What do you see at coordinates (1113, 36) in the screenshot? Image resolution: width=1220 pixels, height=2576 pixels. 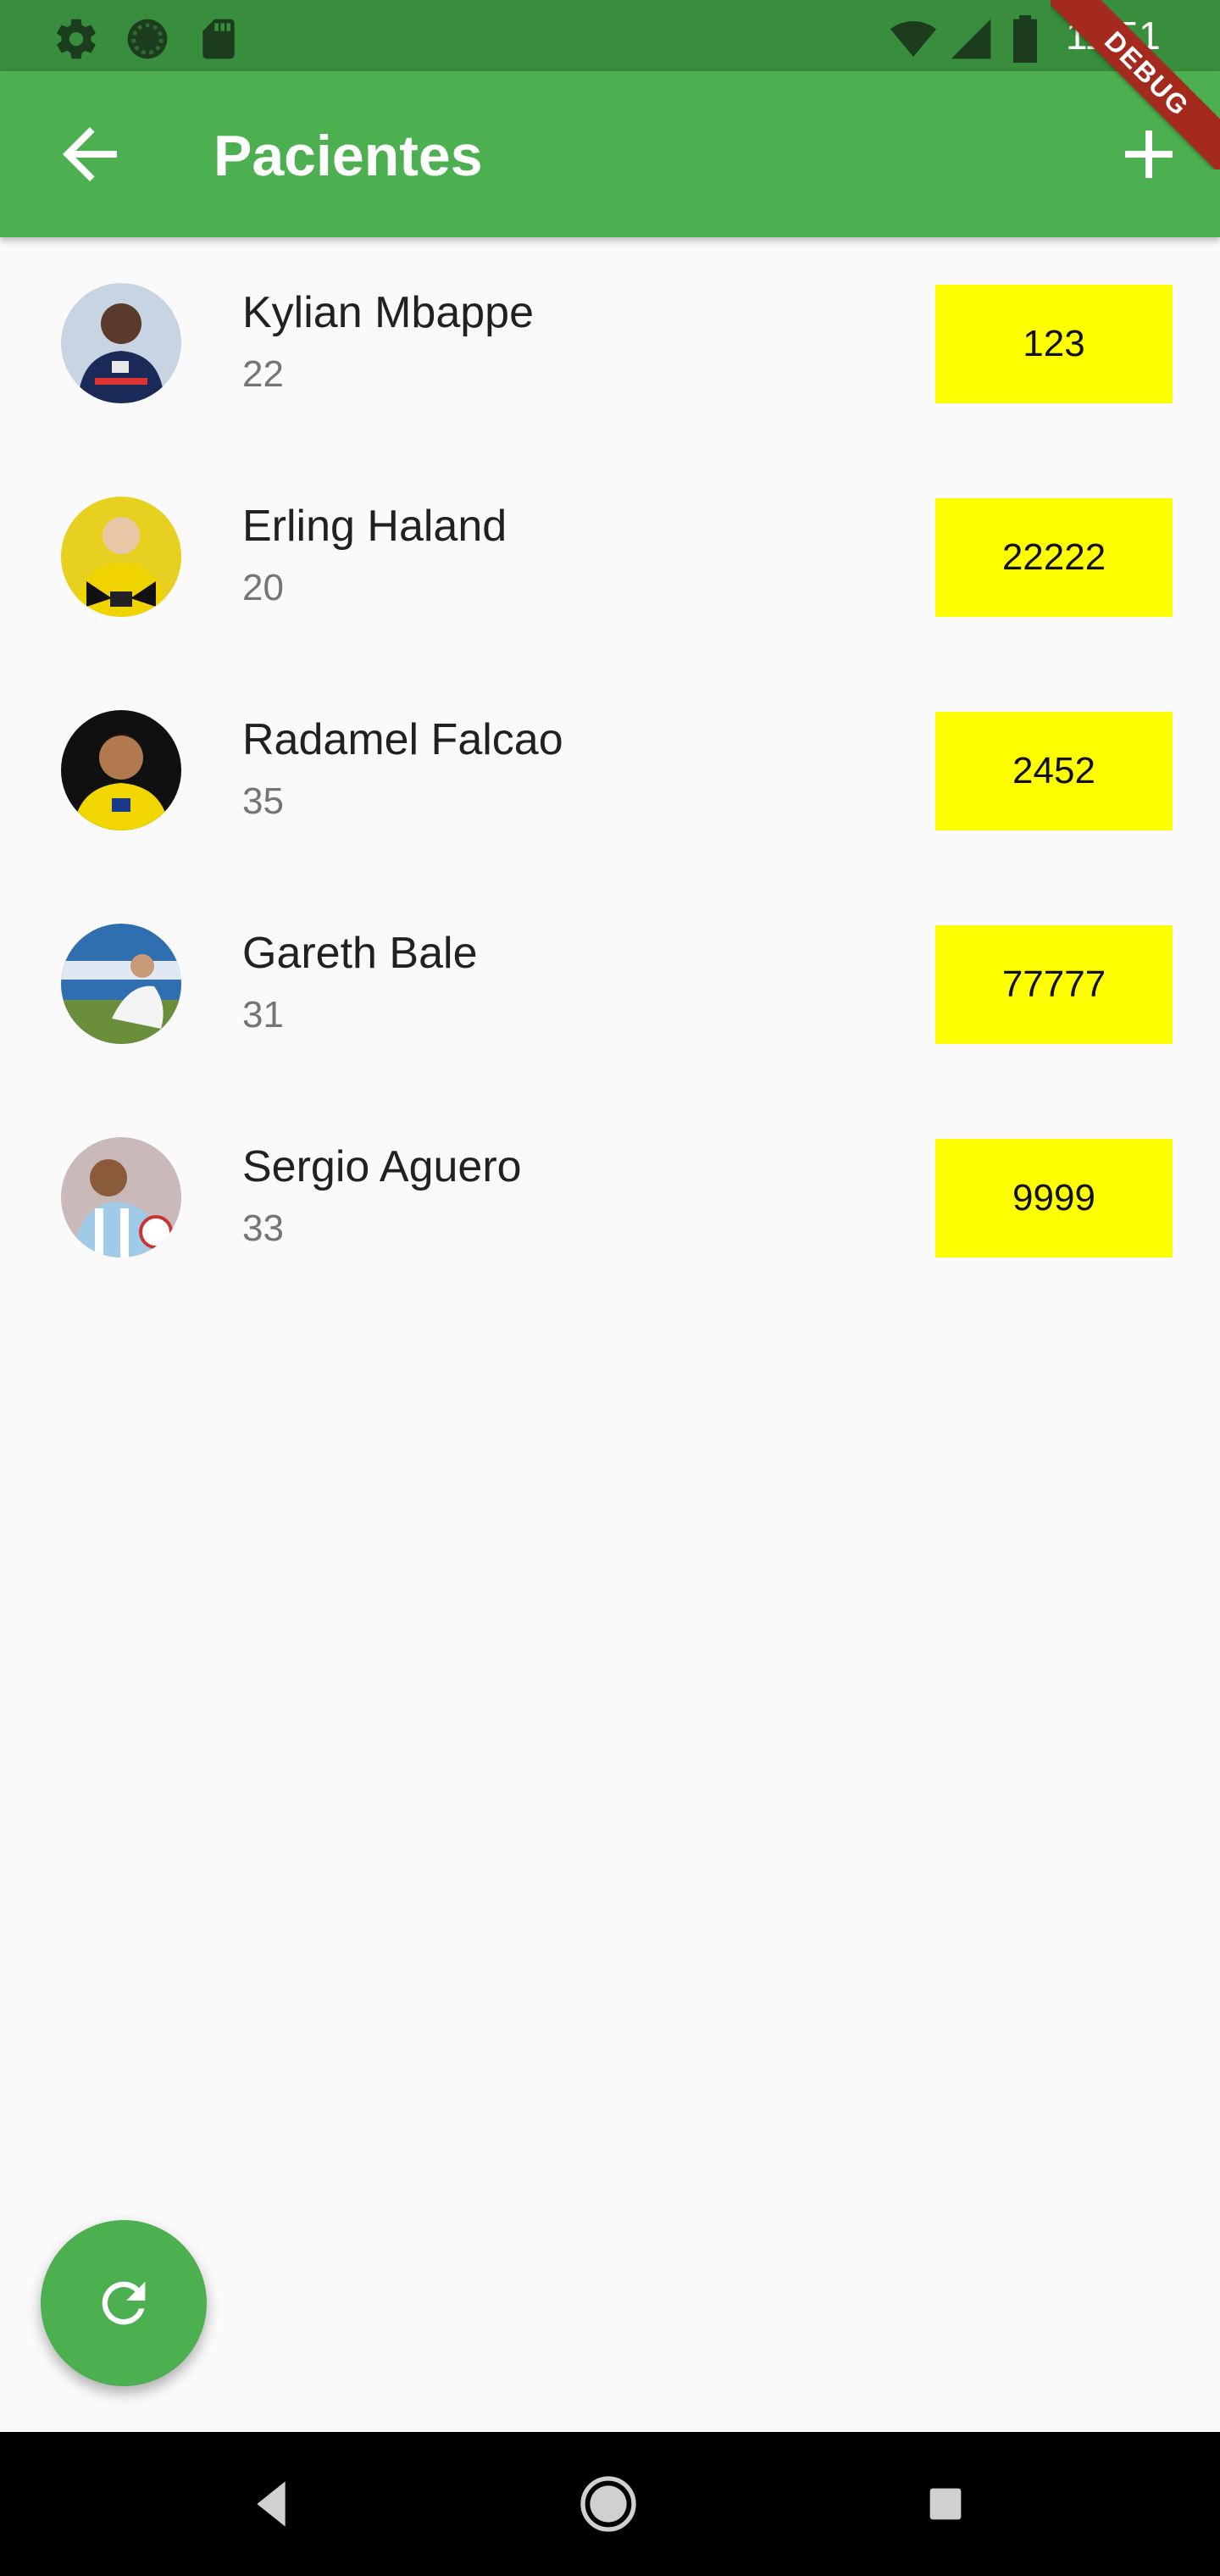 I see `status-time: 11:51` at bounding box center [1113, 36].